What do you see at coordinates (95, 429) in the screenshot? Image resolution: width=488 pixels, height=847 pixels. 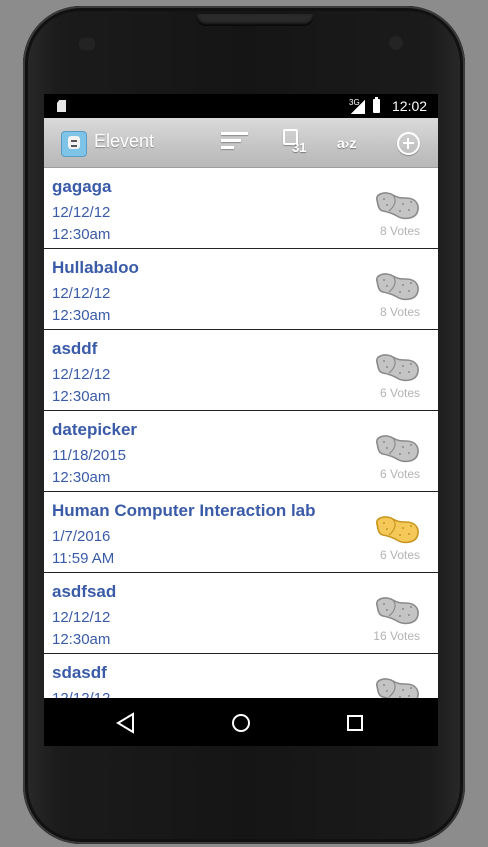 I see `event-name: datepicker` at bounding box center [95, 429].